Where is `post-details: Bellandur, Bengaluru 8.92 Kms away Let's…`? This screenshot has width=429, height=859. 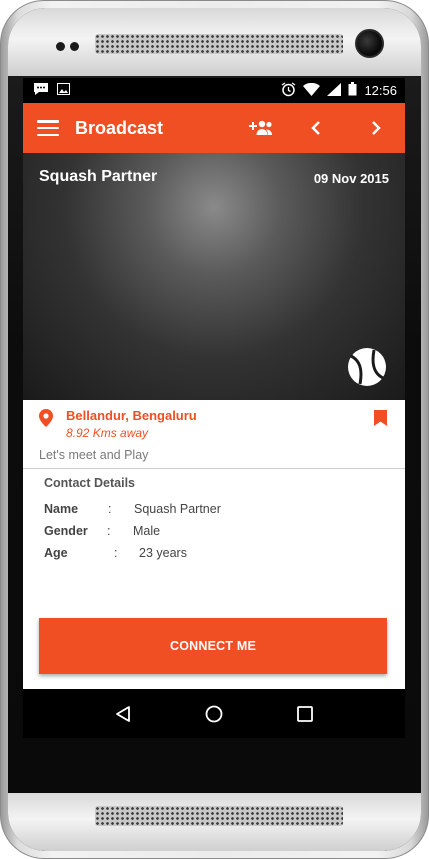
post-details: Bellandur, Bengaluru 8.92 Kms away Let's… is located at coordinates (214, 434).